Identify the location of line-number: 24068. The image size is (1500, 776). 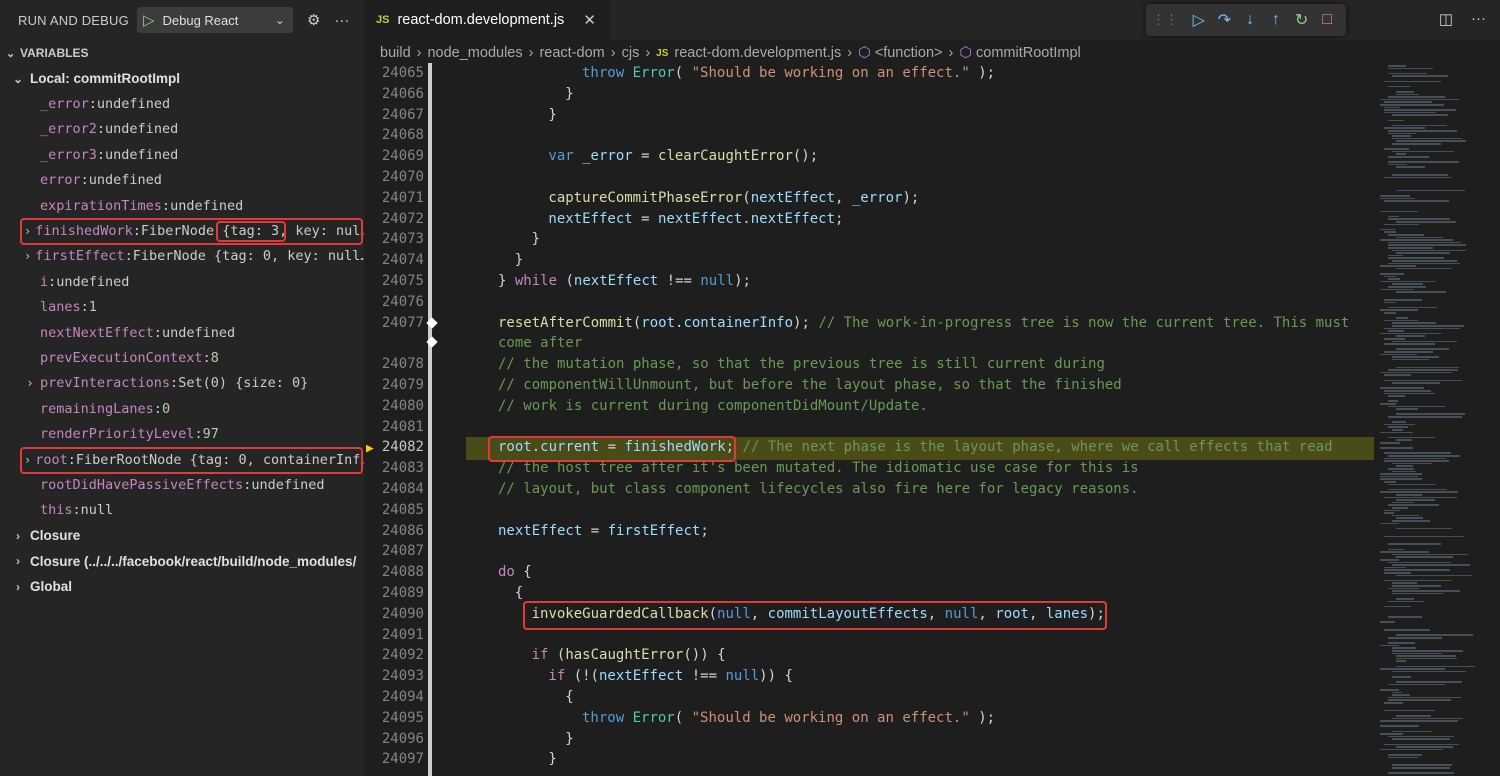
(394, 135).